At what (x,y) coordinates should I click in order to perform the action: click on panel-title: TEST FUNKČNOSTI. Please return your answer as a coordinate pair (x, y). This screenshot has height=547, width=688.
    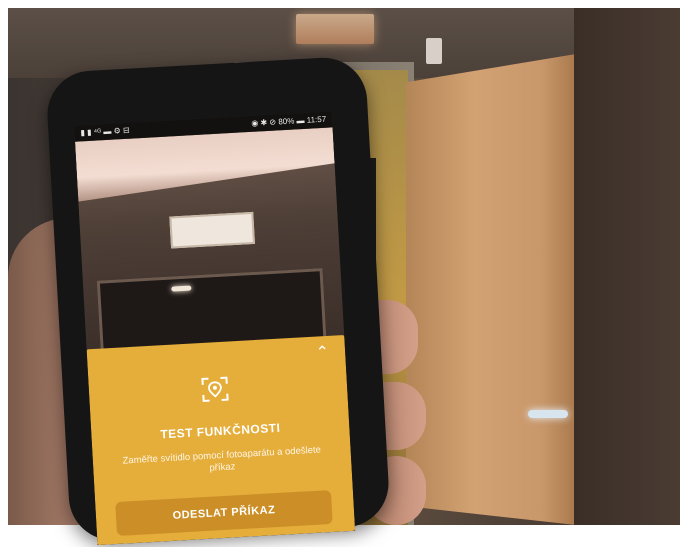
    Looking at the image, I should click on (220, 431).